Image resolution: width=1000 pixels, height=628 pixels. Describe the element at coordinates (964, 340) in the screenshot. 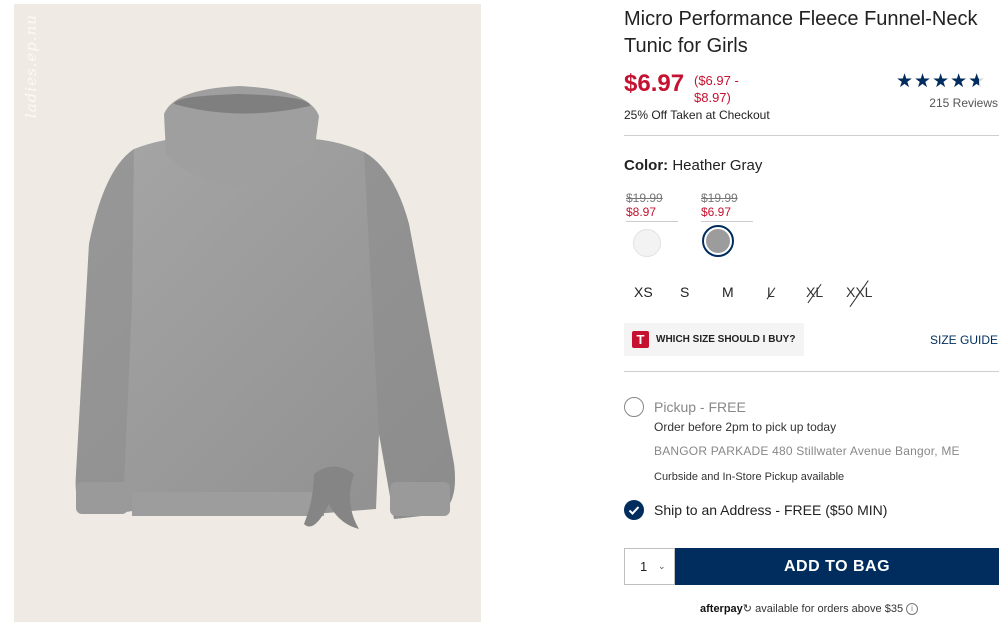

I see `size-guide-link: SIZE GUIDE` at that location.